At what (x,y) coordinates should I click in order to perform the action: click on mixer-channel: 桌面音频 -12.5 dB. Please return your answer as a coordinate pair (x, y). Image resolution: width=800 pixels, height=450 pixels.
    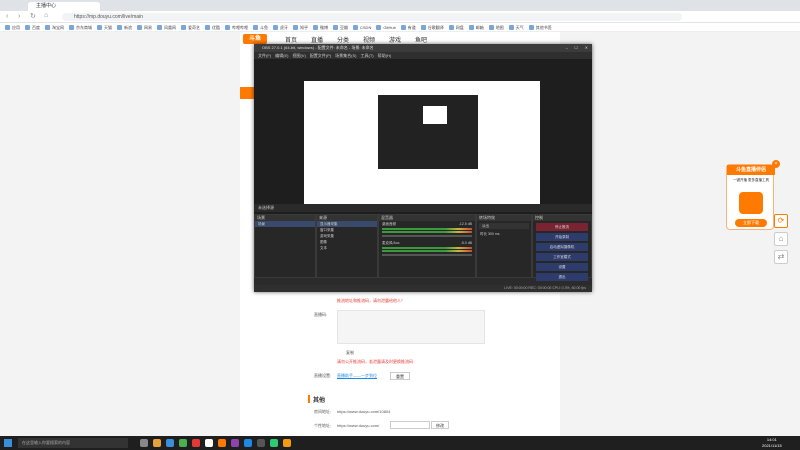
    Looking at the image, I should click on (427, 229).